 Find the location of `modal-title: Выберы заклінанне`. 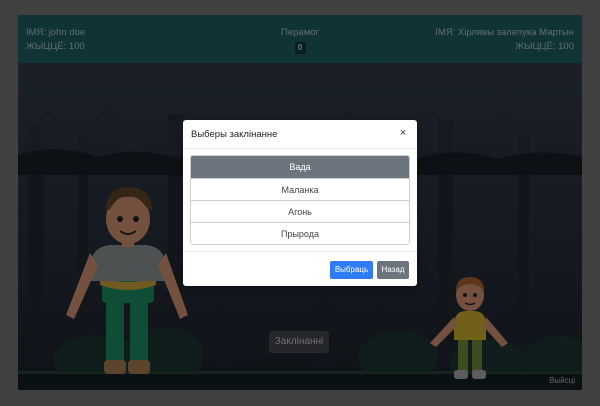

modal-title: Выберы заклінанне is located at coordinates (234, 134).